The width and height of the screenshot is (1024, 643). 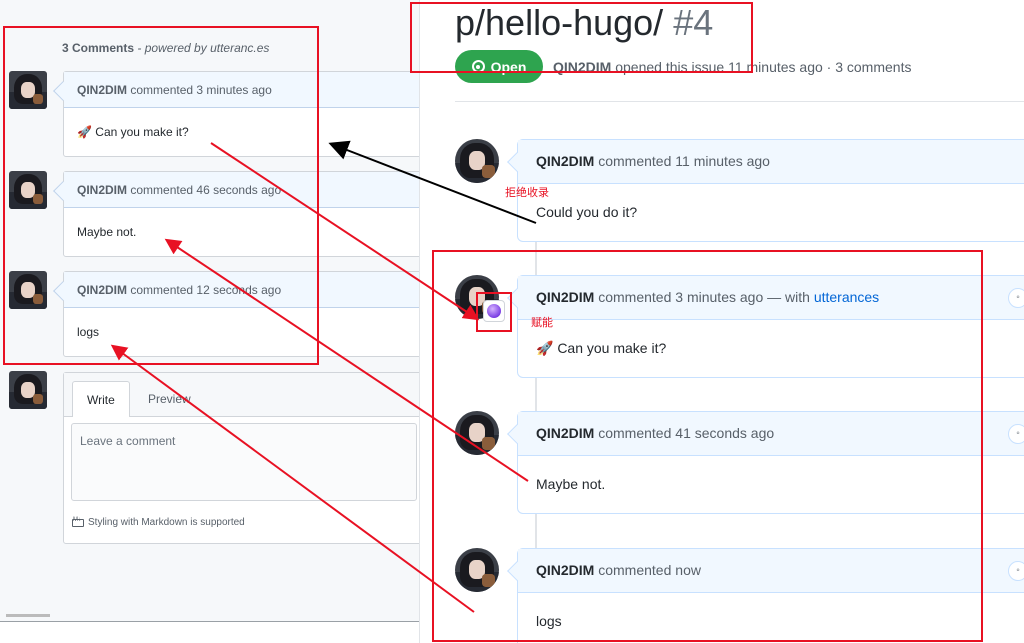 What do you see at coordinates (508, 66) in the screenshot?
I see `status-label: Open` at bounding box center [508, 66].